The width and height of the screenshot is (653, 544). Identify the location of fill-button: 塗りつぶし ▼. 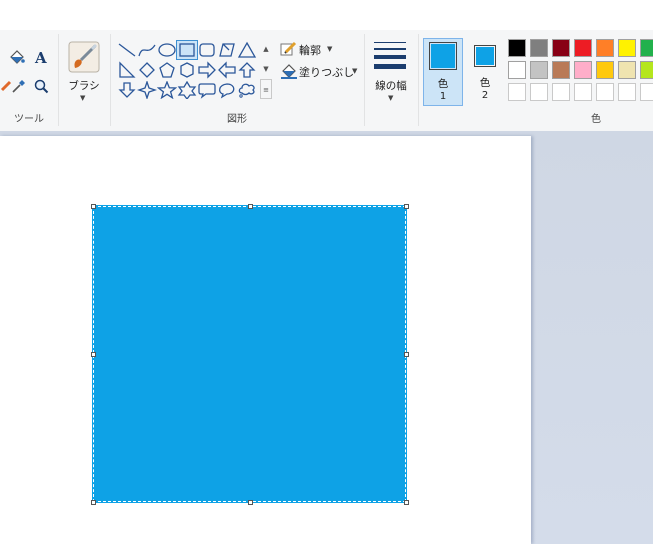
(321, 72).